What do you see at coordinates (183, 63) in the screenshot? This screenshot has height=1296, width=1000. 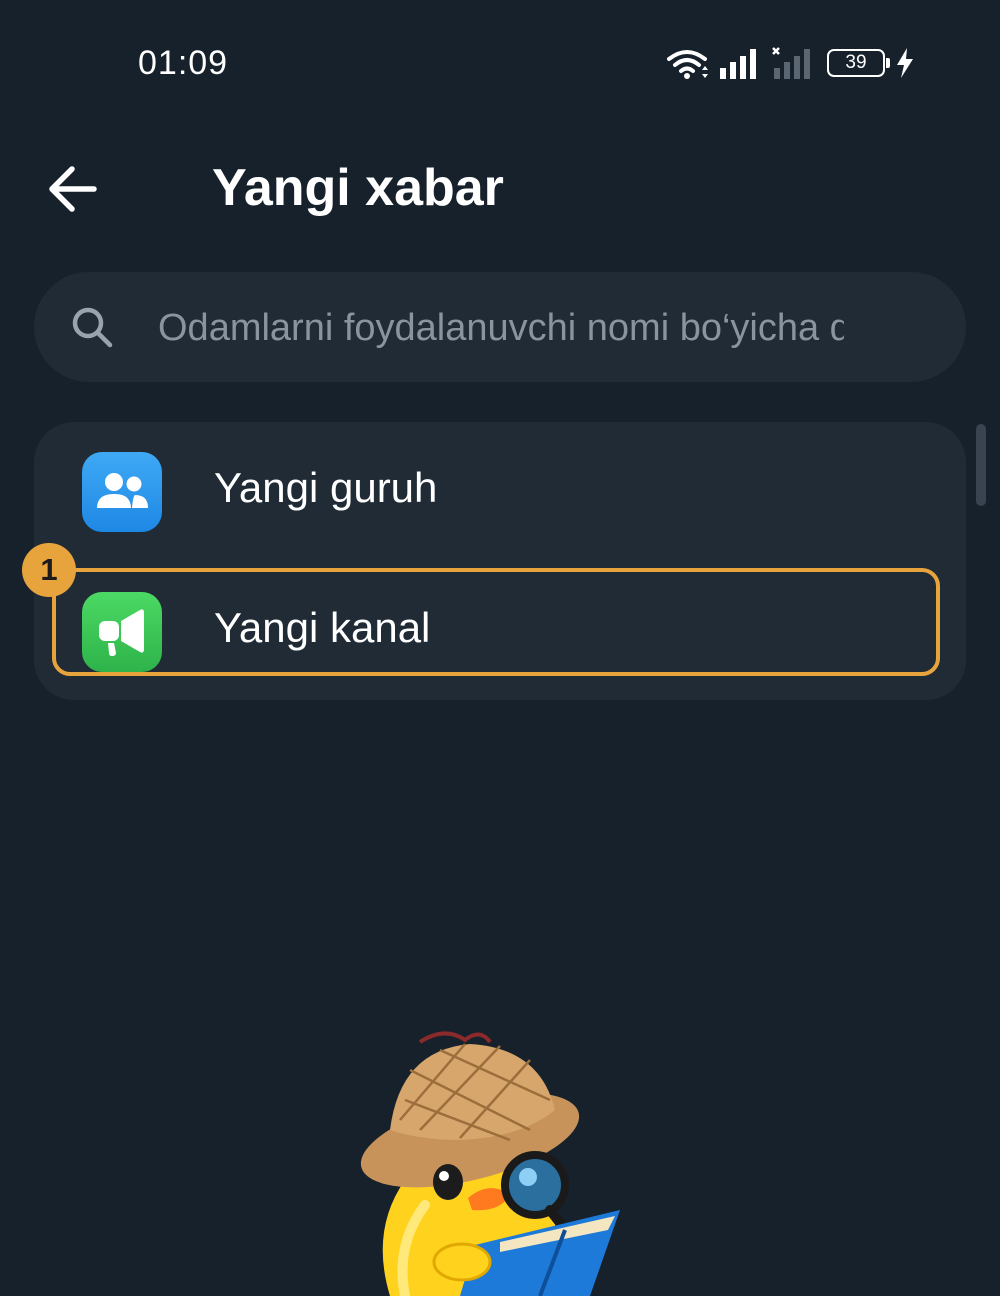 I see `status-time: 01:09` at bounding box center [183, 63].